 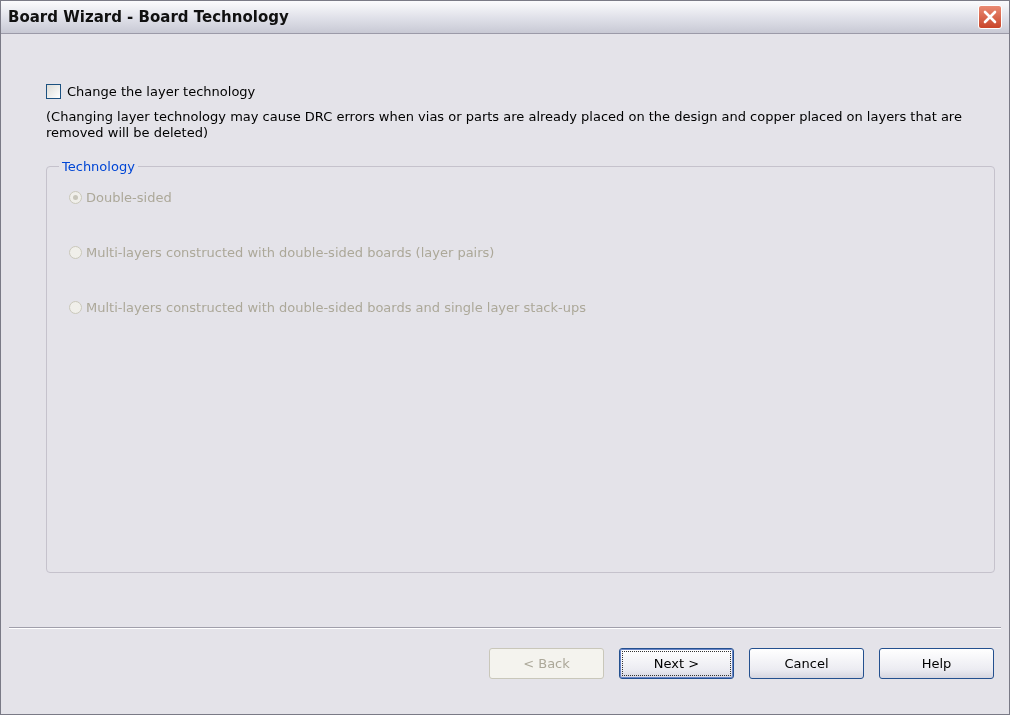 What do you see at coordinates (936, 663) in the screenshot?
I see `dialog-button: Help` at bounding box center [936, 663].